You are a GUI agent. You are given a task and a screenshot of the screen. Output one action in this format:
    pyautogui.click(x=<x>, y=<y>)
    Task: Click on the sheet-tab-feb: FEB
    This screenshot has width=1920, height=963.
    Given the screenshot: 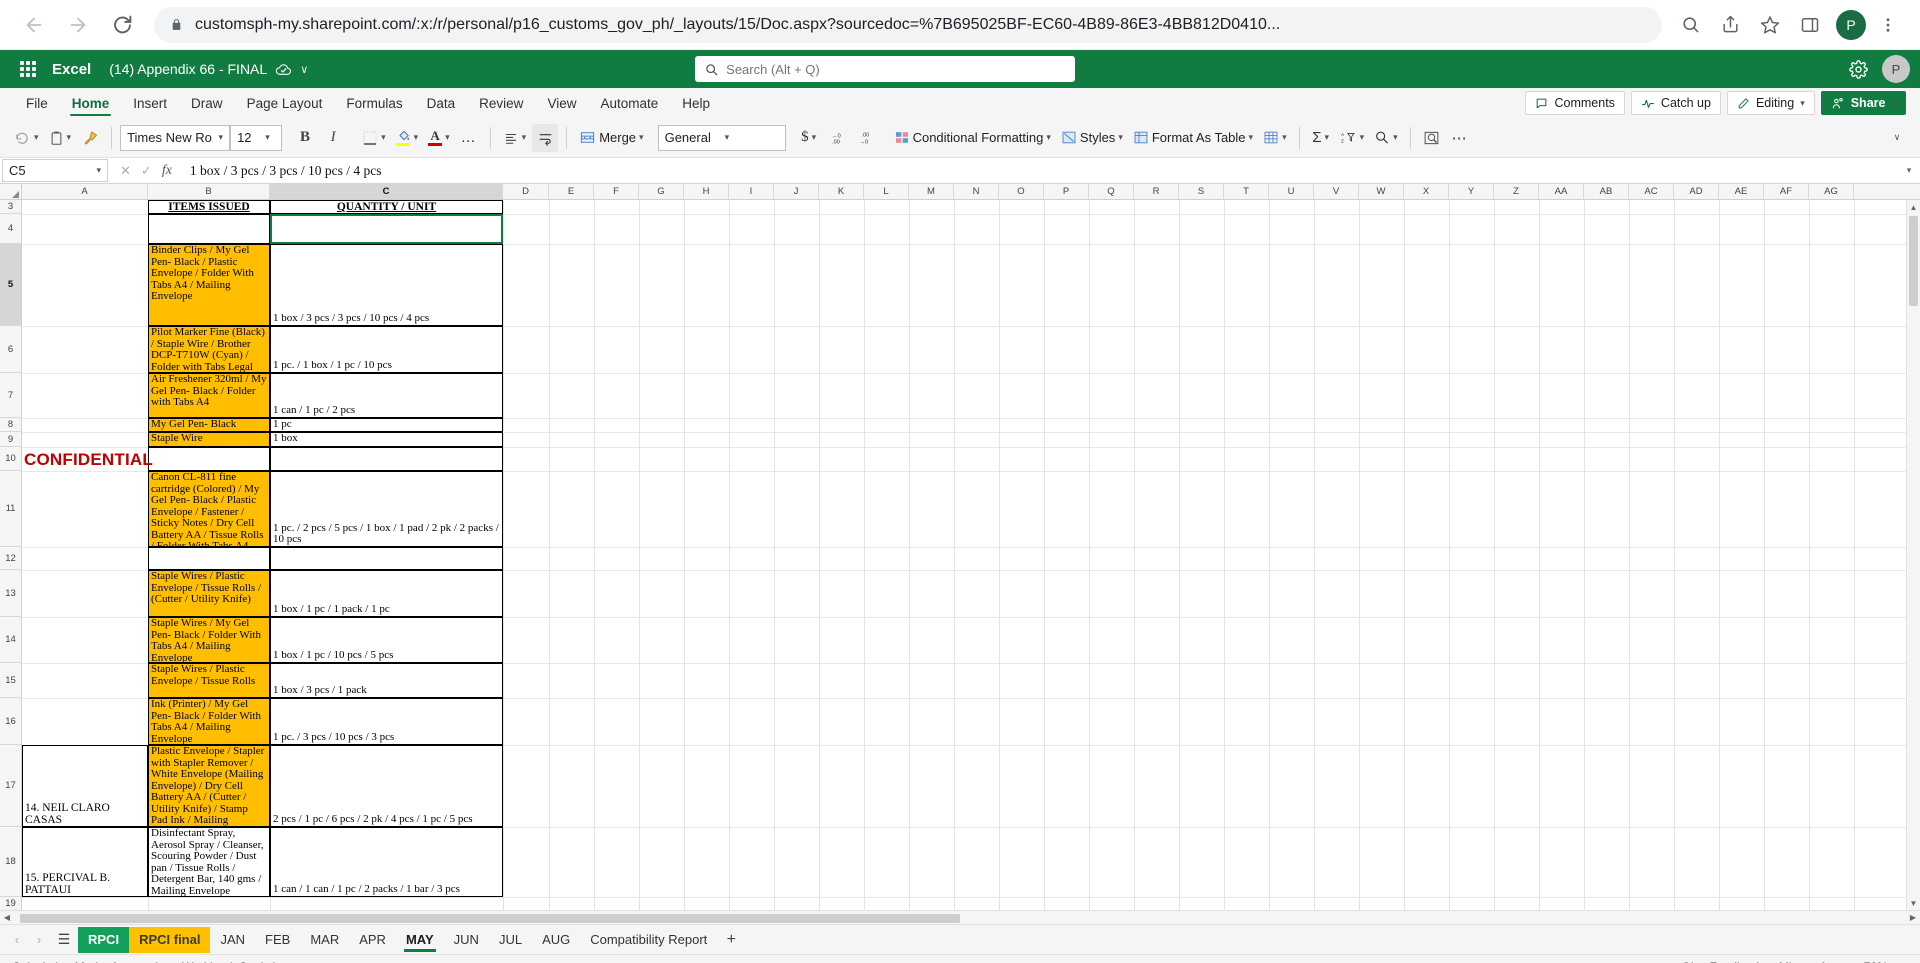 What is the action you would take?
    pyautogui.click(x=277, y=940)
    